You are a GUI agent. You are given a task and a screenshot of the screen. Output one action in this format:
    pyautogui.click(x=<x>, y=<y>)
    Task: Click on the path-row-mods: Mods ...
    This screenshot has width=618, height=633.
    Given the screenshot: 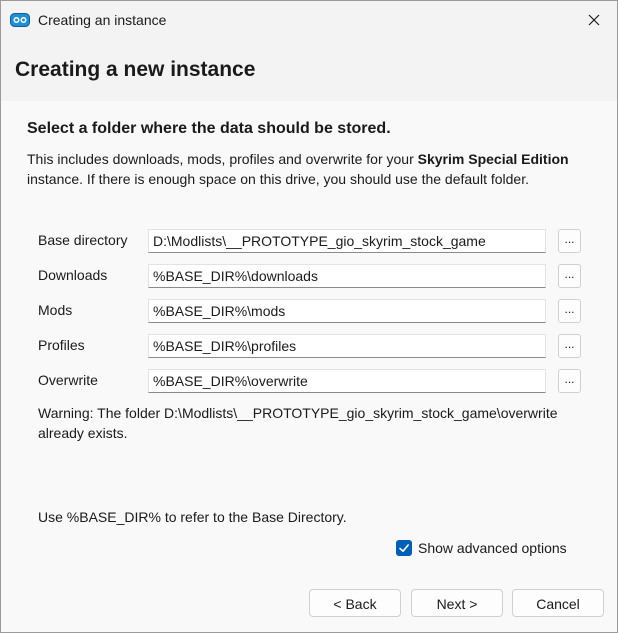 What is the action you would take?
    pyautogui.click(x=309, y=311)
    